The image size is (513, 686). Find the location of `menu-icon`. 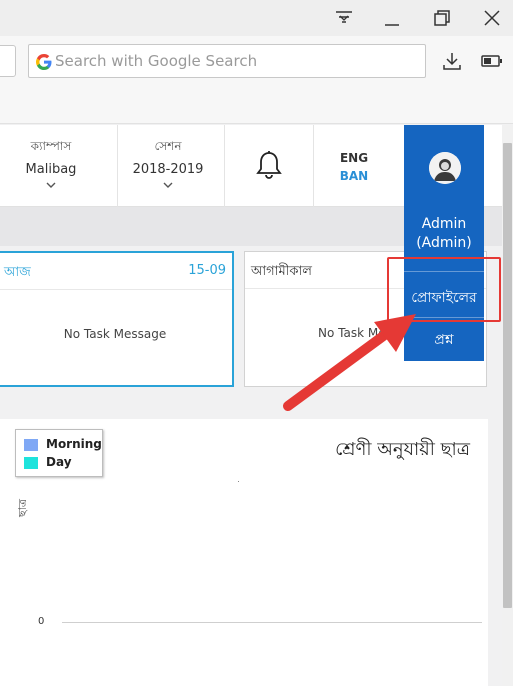

menu-icon is located at coordinates (344, 18).